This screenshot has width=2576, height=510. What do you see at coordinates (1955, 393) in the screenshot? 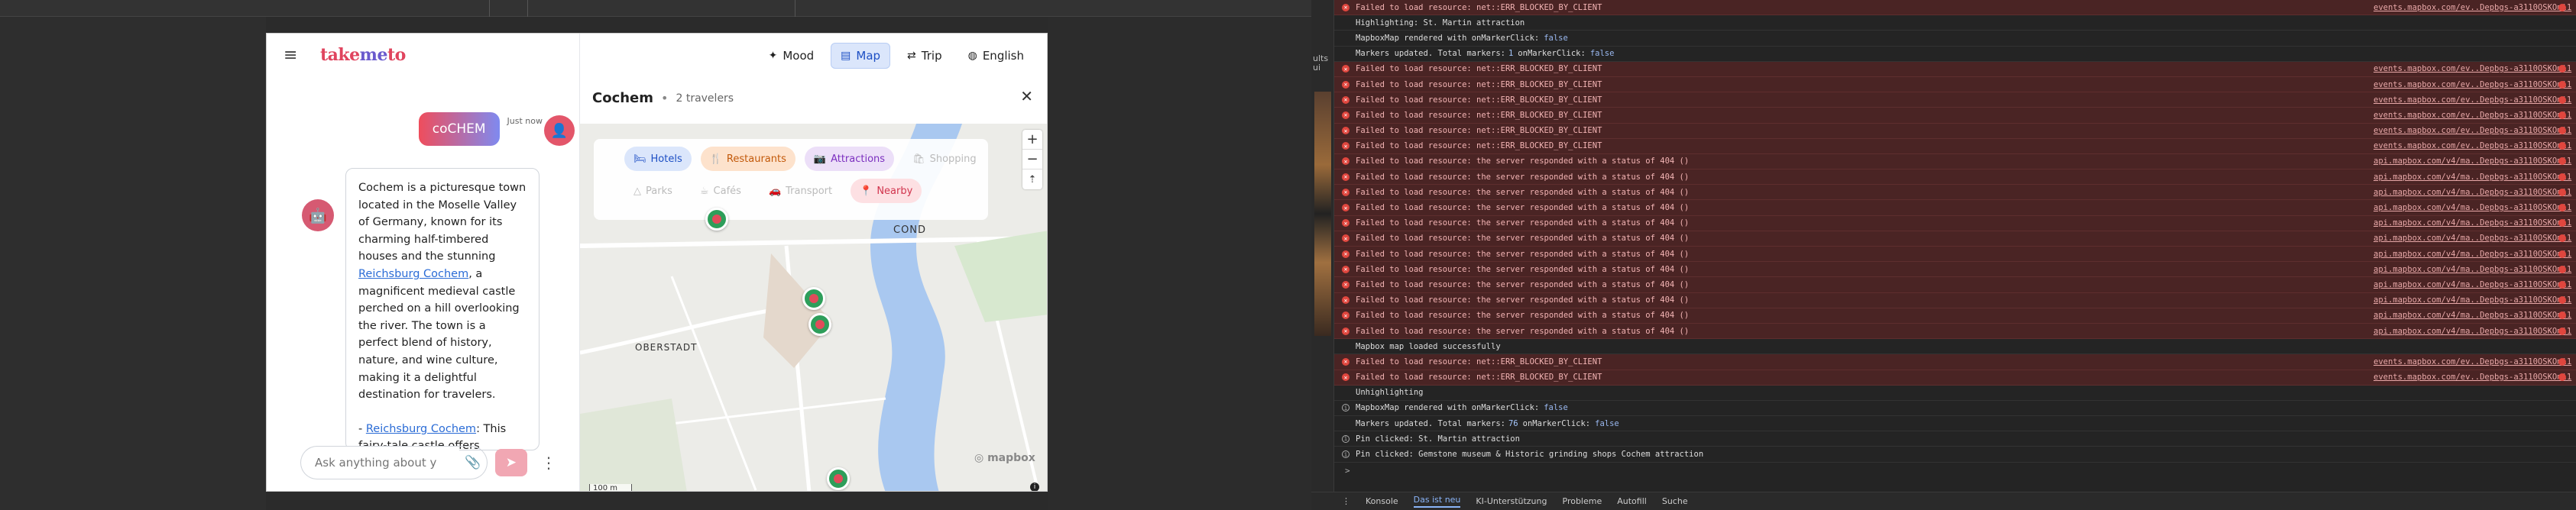
I see `console-line: Unhighlighting` at bounding box center [1955, 393].